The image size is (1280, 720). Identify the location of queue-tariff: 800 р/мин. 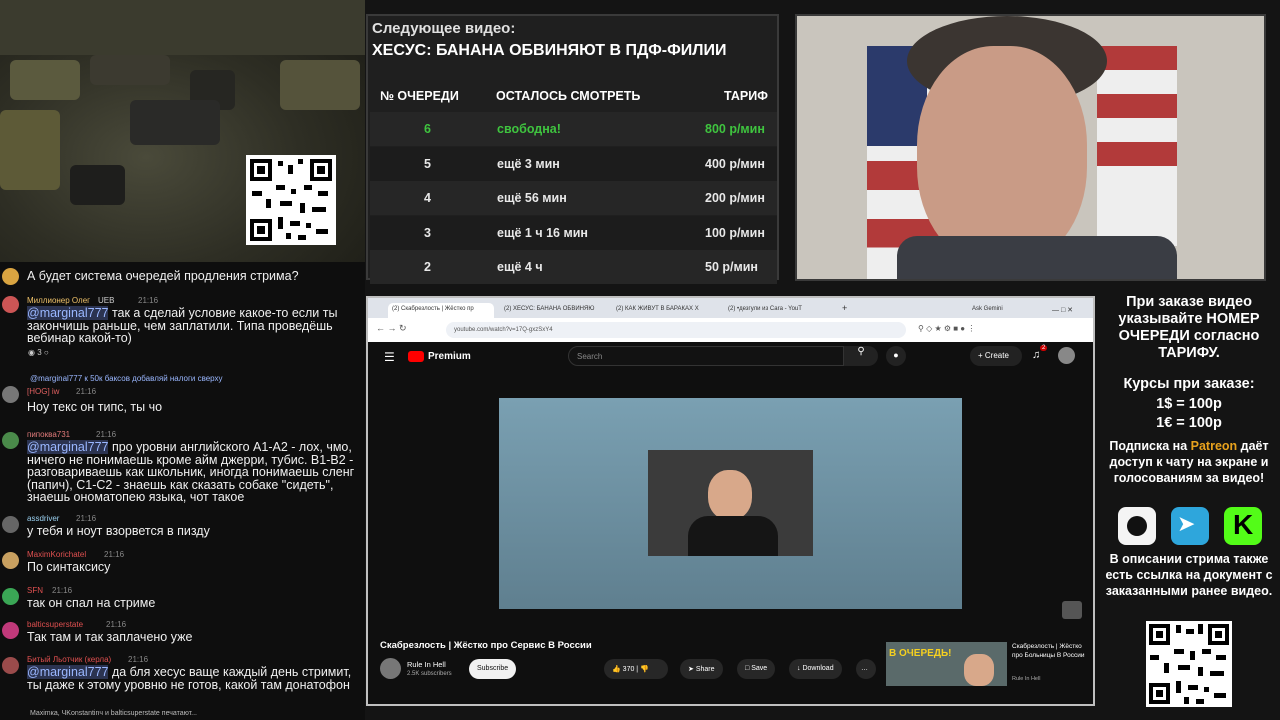
(735, 129).